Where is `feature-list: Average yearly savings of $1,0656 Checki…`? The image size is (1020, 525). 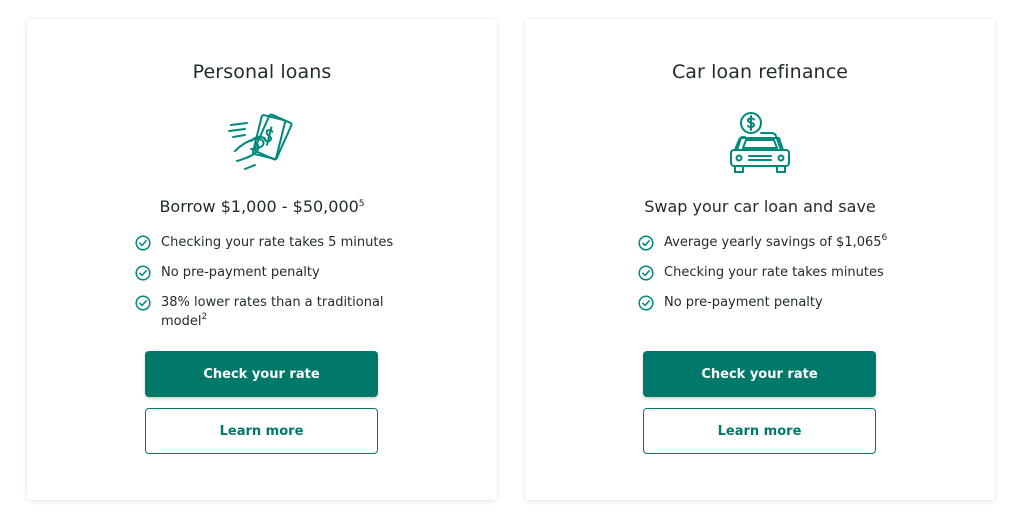
feature-list: Average yearly savings of $1,0656 Checki… is located at coordinates (768, 278).